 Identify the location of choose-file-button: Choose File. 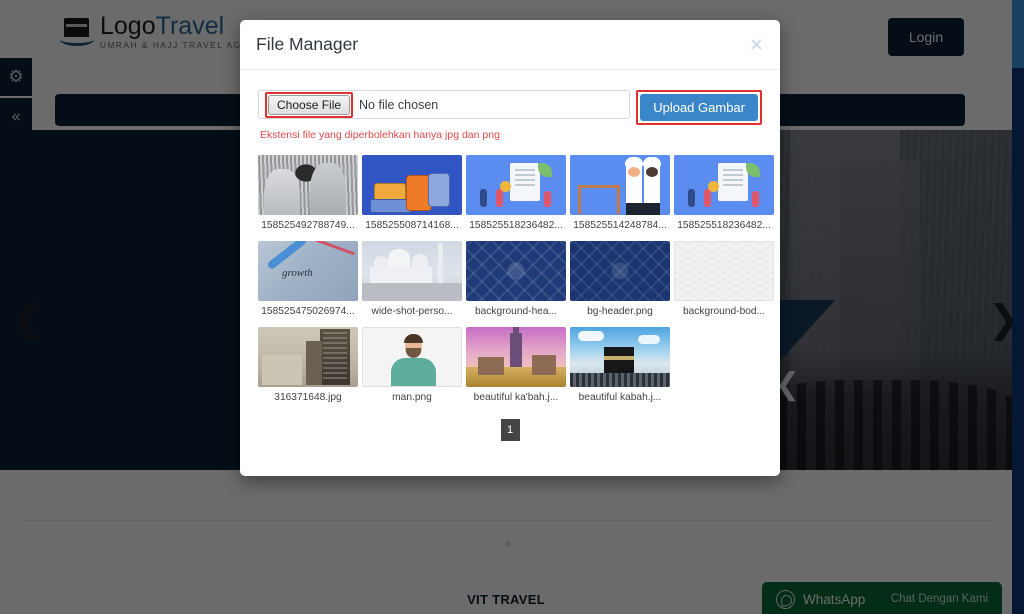
(309, 104).